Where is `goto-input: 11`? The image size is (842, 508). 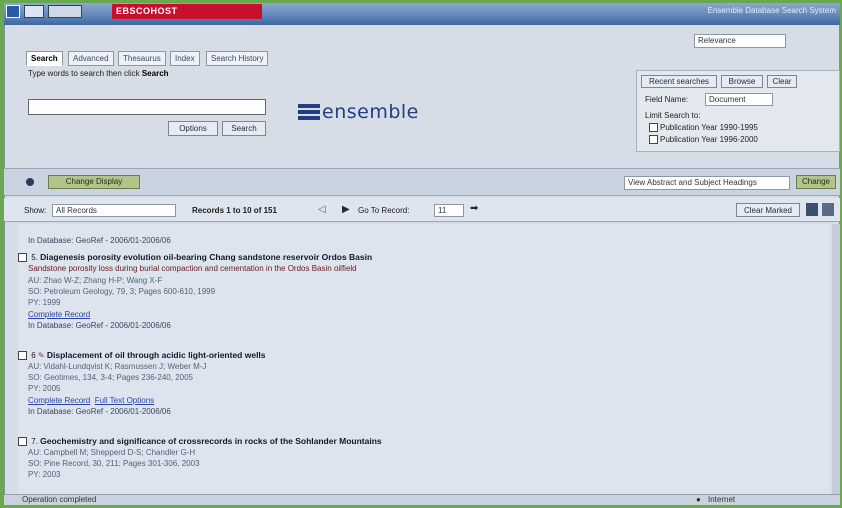
goto-input: 11 is located at coordinates (449, 210).